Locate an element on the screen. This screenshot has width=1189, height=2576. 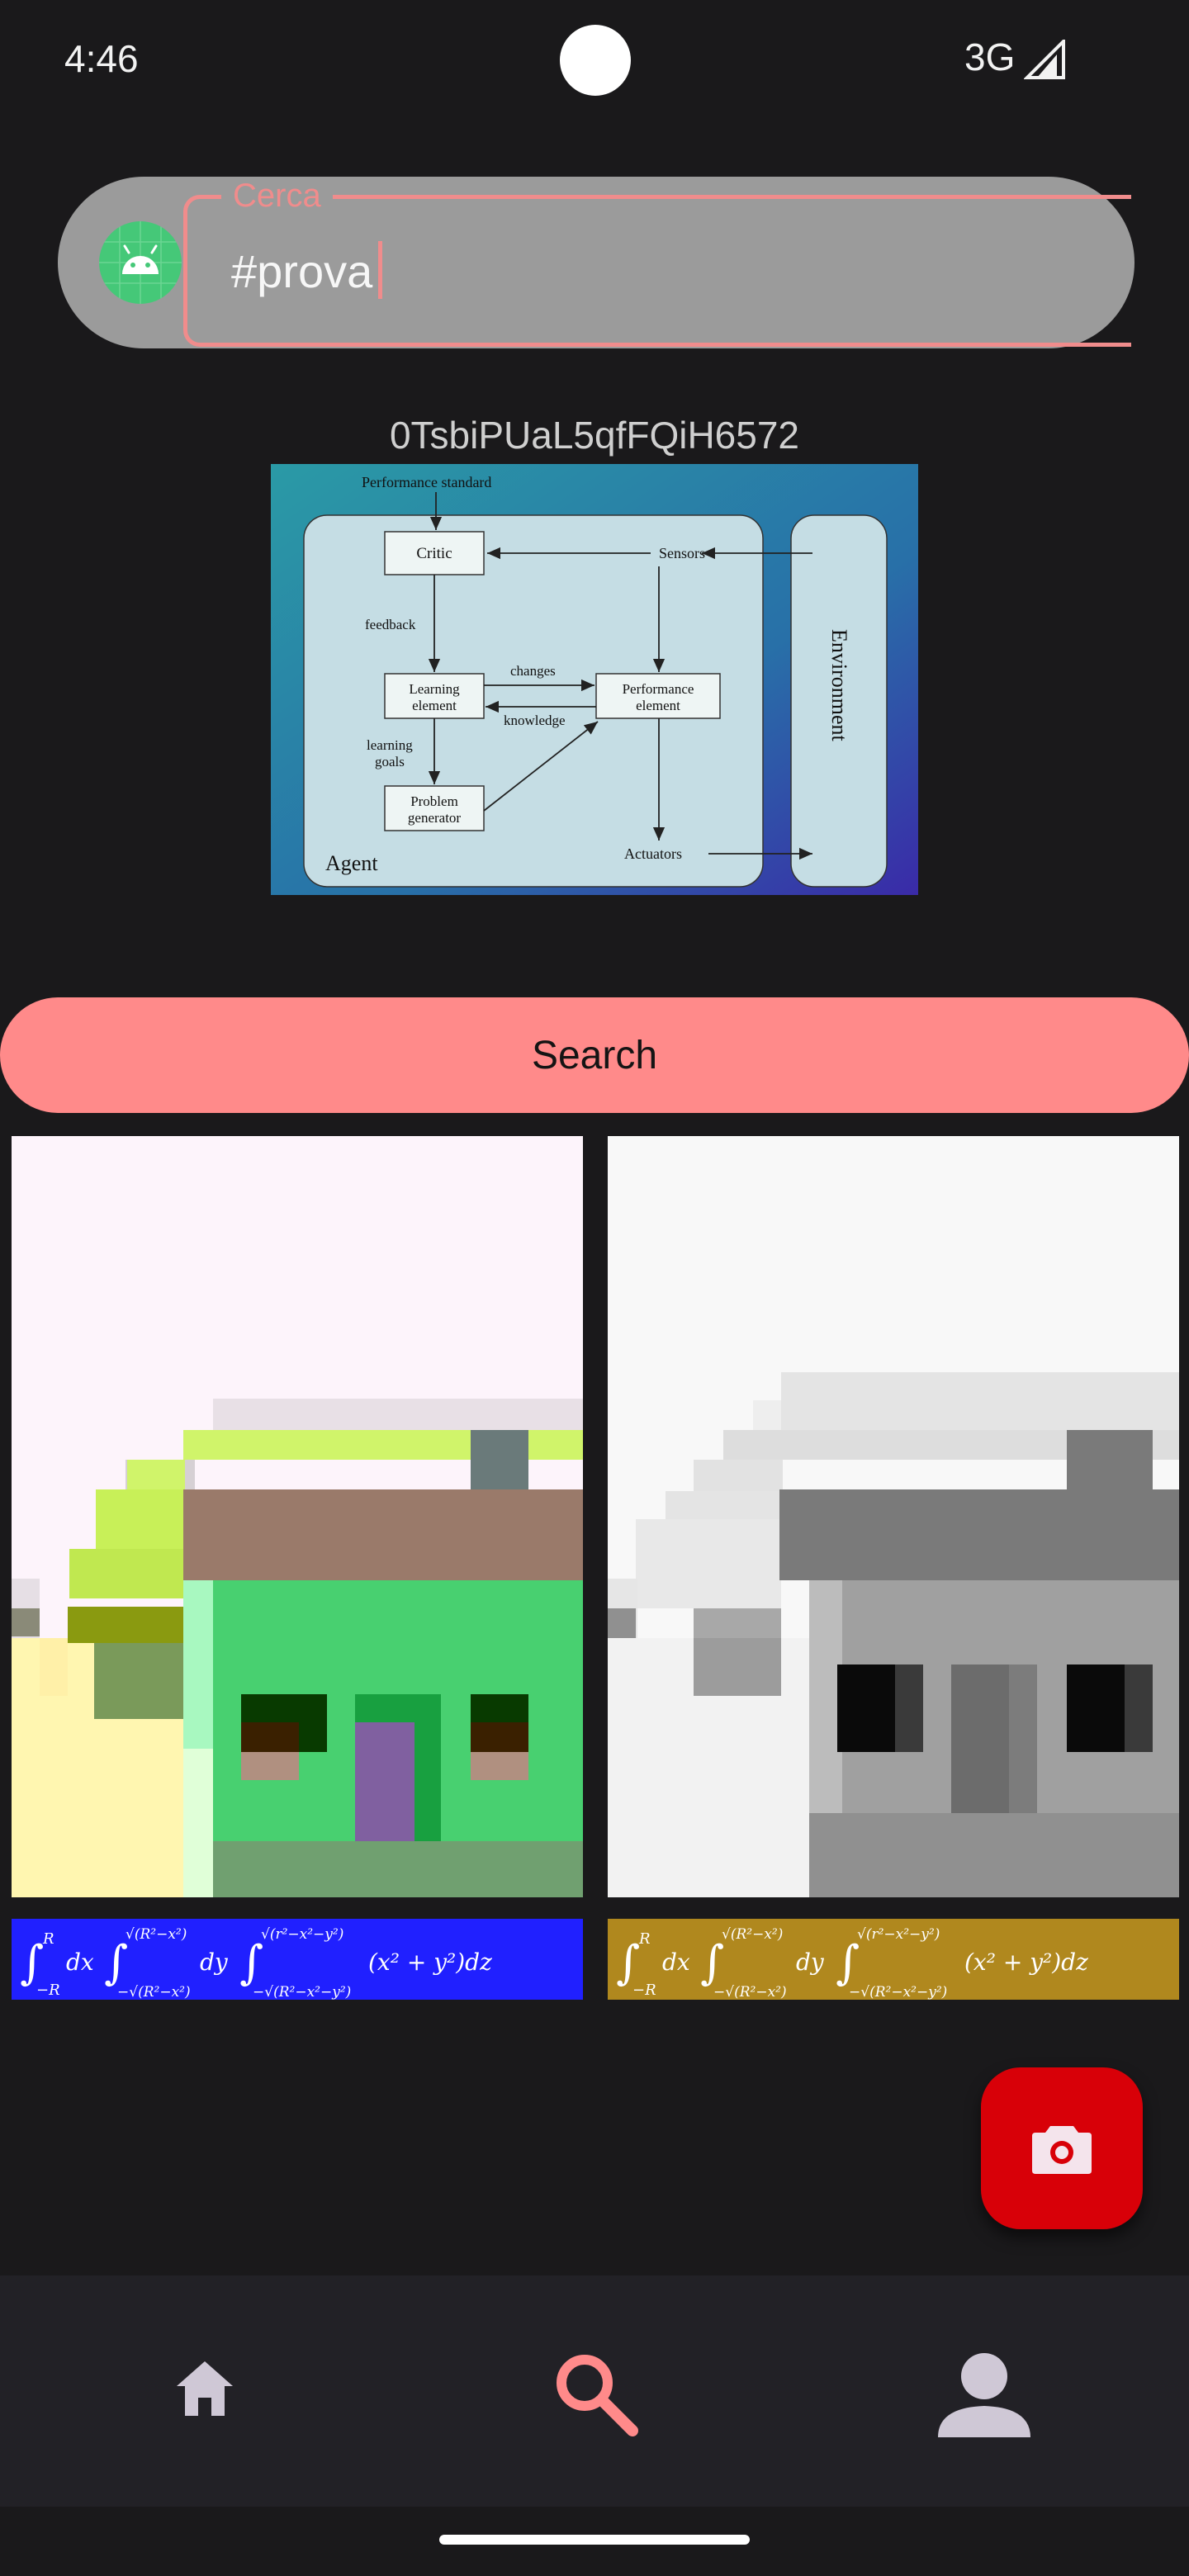
changes-label: changes is located at coordinates (533, 671).